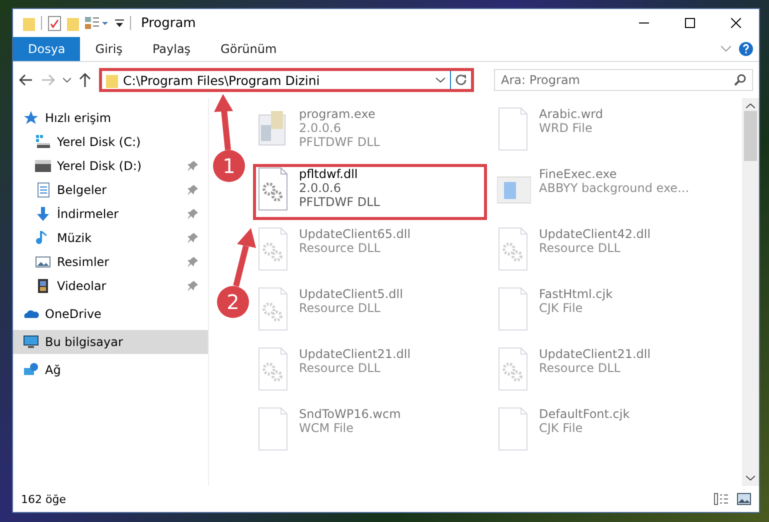 This screenshot has width=769, height=522. Describe the element at coordinates (109, 49) in the screenshot. I see `ribbon-tab: Giriş` at that location.